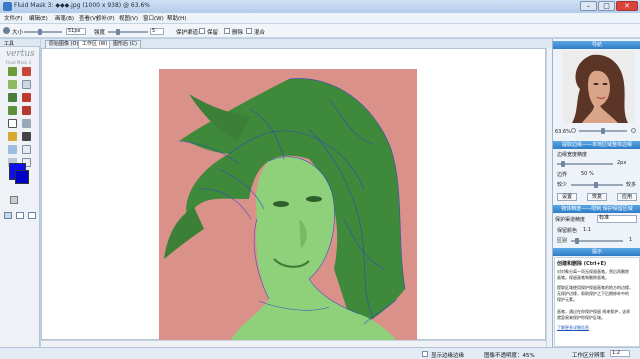 This screenshot has height=359, width=640. I want to click on minimize-button: –, so click(588, 6).